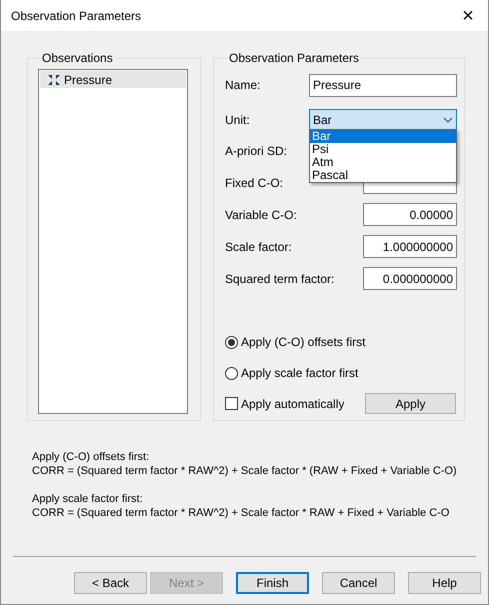  Describe the element at coordinates (54, 80) in the screenshot. I see `collapse-arrows-icon` at that location.